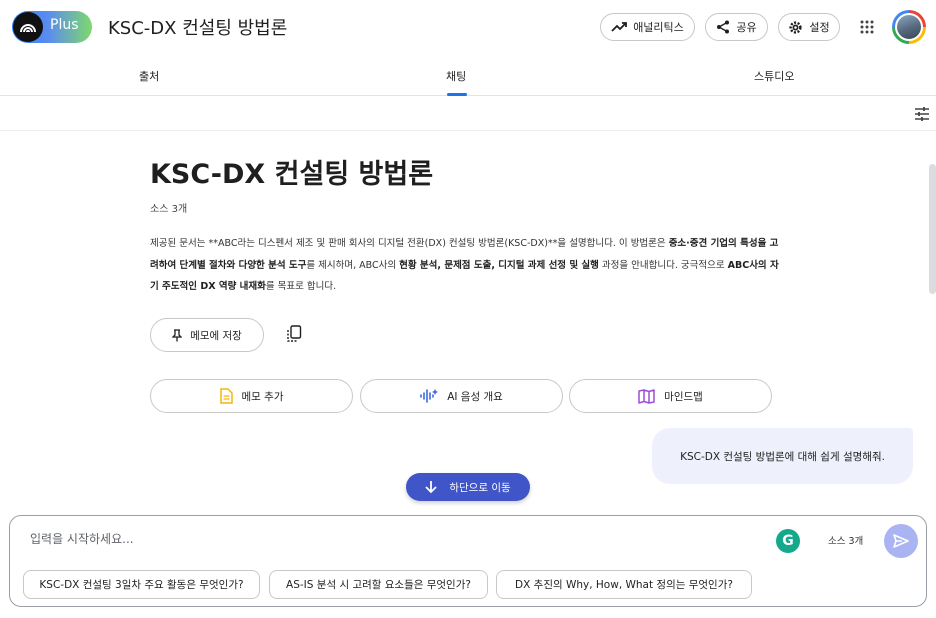  Describe the element at coordinates (819, 27) in the screenshot. I see `settings-label: 설정` at that location.